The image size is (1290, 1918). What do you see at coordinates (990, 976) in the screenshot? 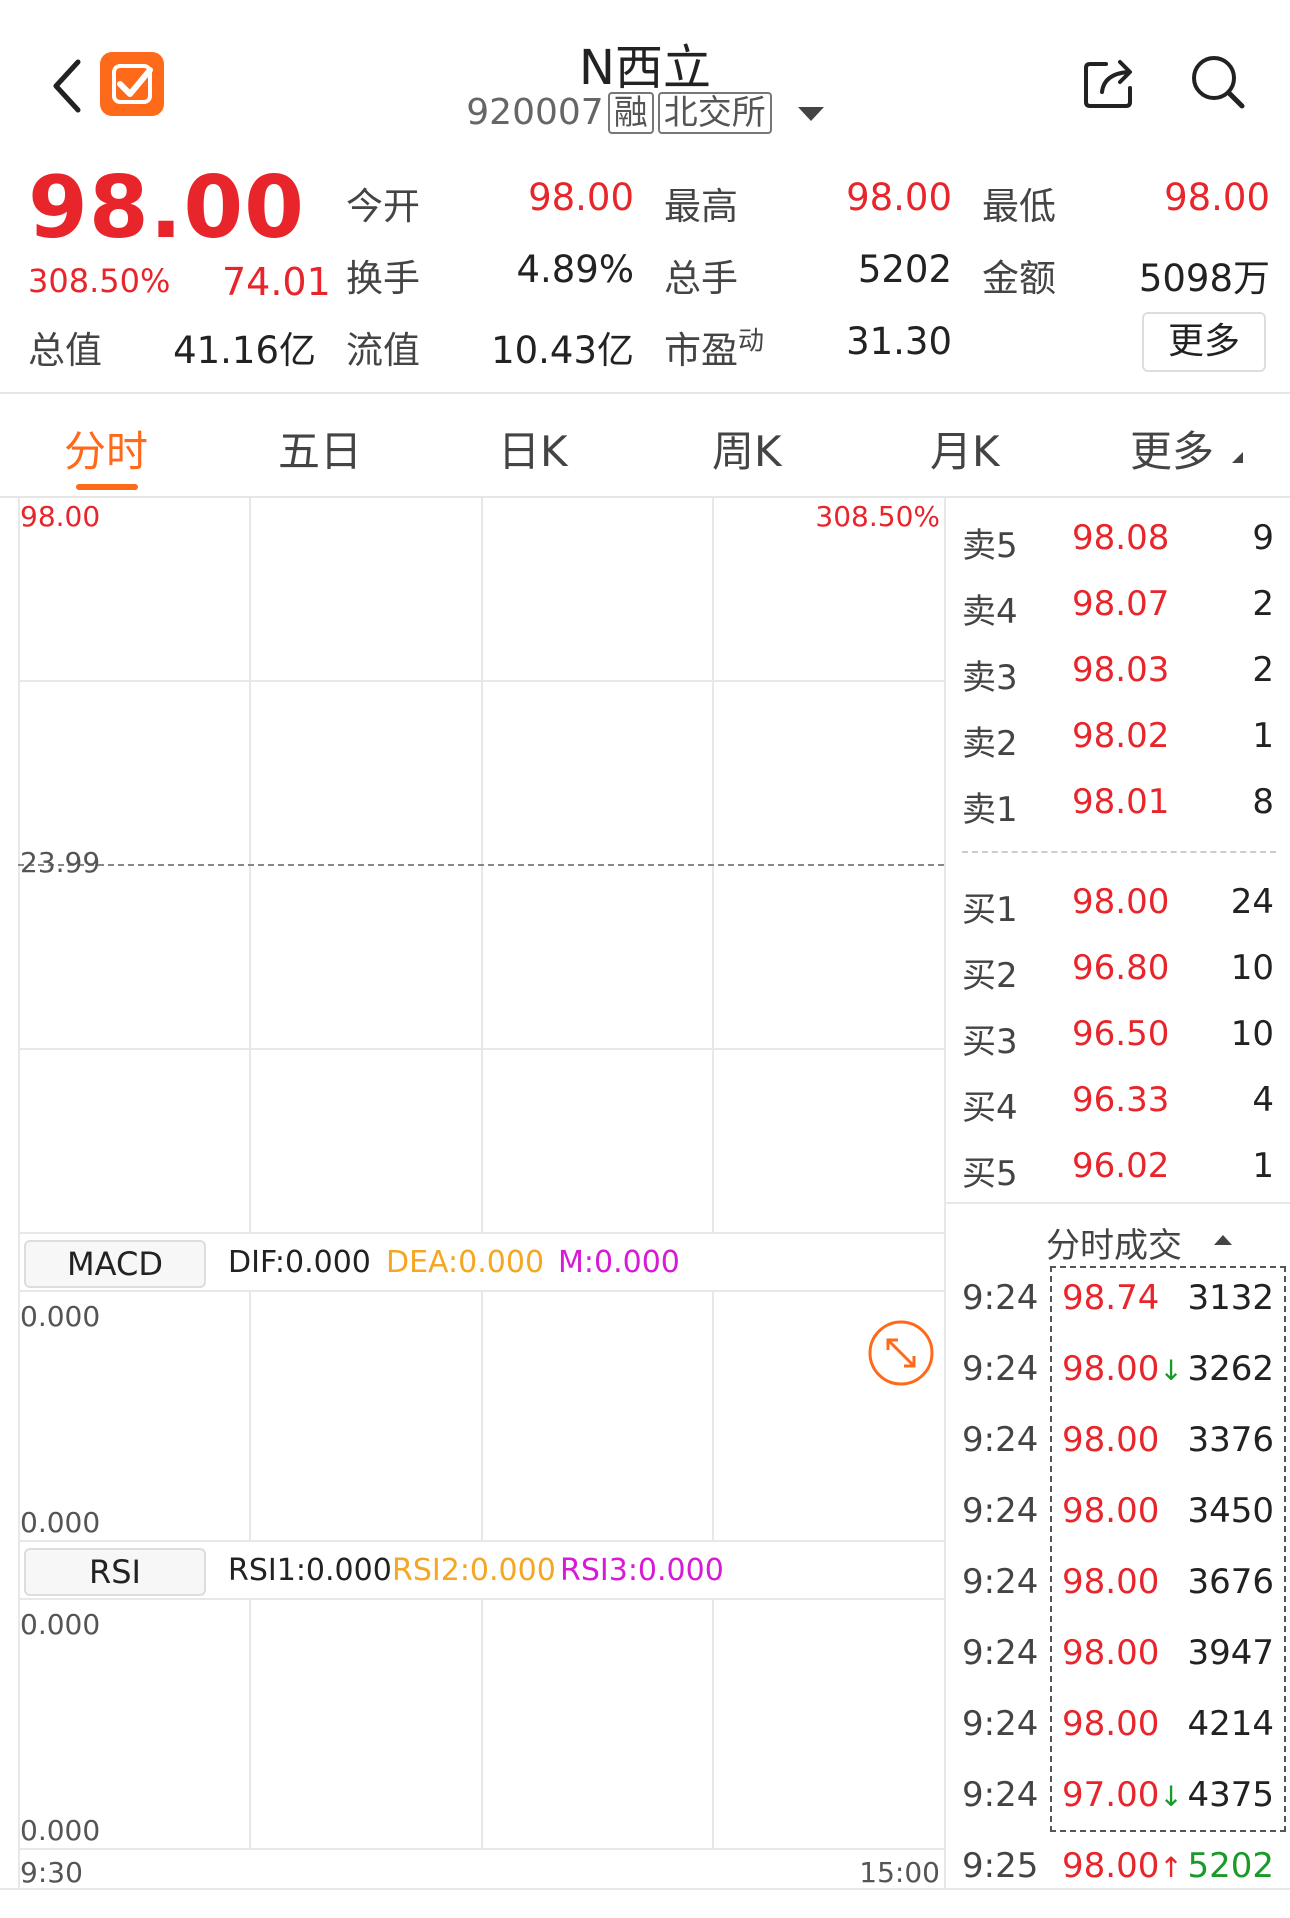
I see `bid-label: 买2` at bounding box center [990, 976].